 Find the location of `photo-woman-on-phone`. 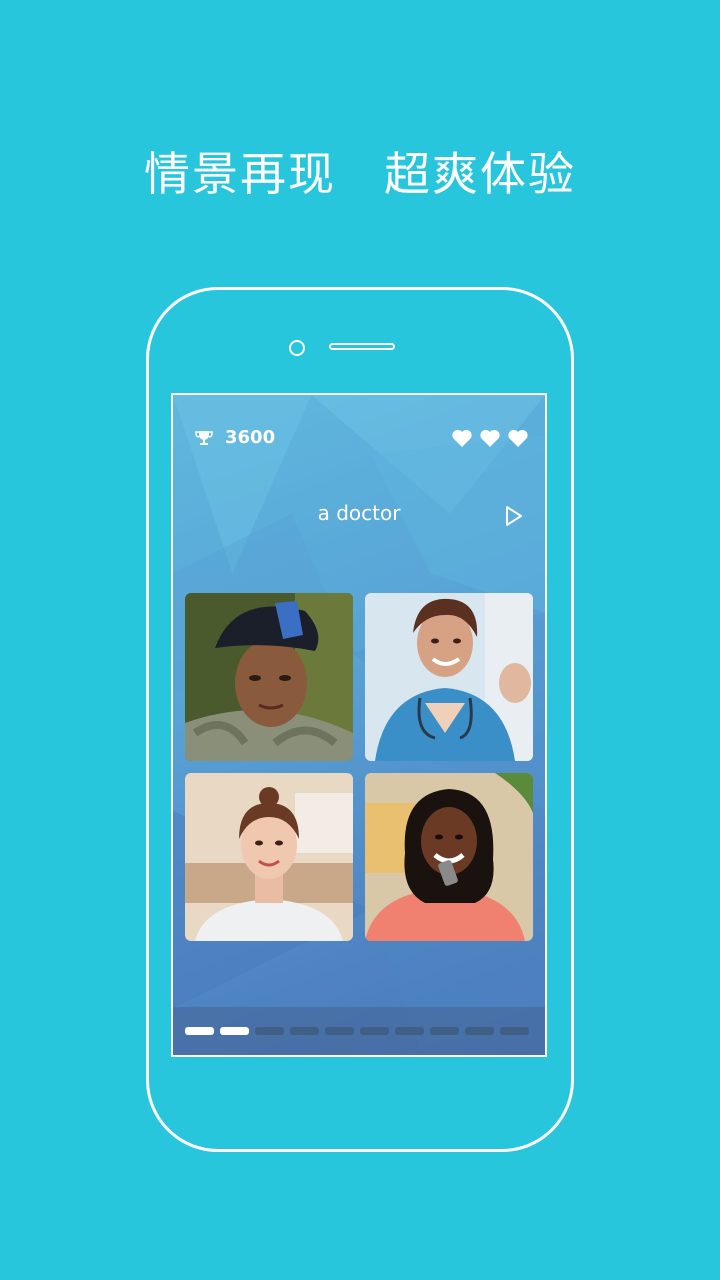

photo-woman-on-phone is located at coordinates (449, 857).